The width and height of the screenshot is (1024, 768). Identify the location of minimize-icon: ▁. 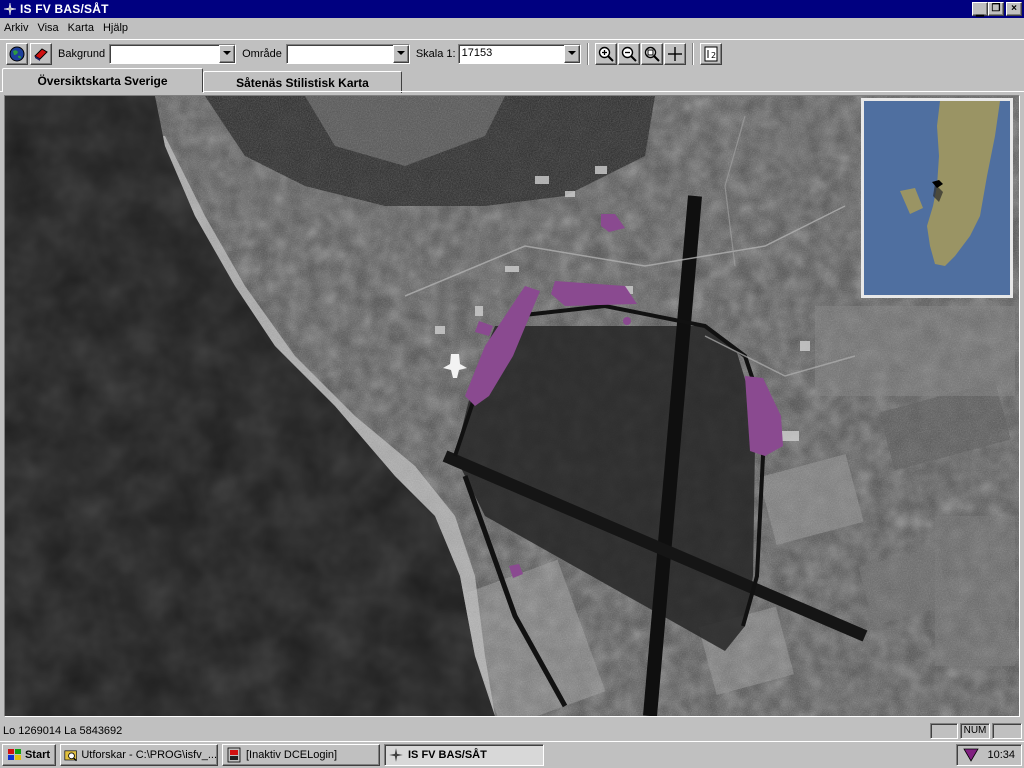
(980, 11).